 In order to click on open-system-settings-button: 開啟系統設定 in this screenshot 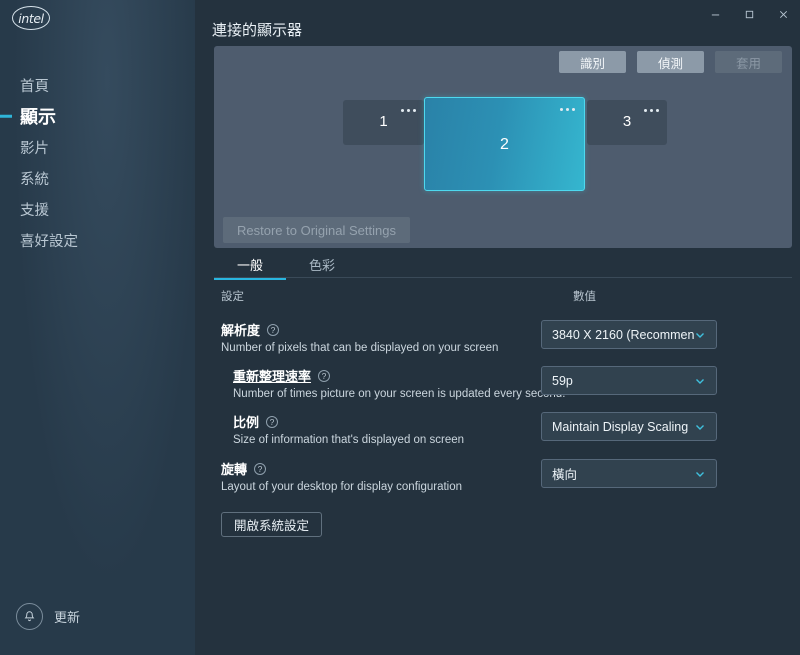, I will do `click(272, 524)`.